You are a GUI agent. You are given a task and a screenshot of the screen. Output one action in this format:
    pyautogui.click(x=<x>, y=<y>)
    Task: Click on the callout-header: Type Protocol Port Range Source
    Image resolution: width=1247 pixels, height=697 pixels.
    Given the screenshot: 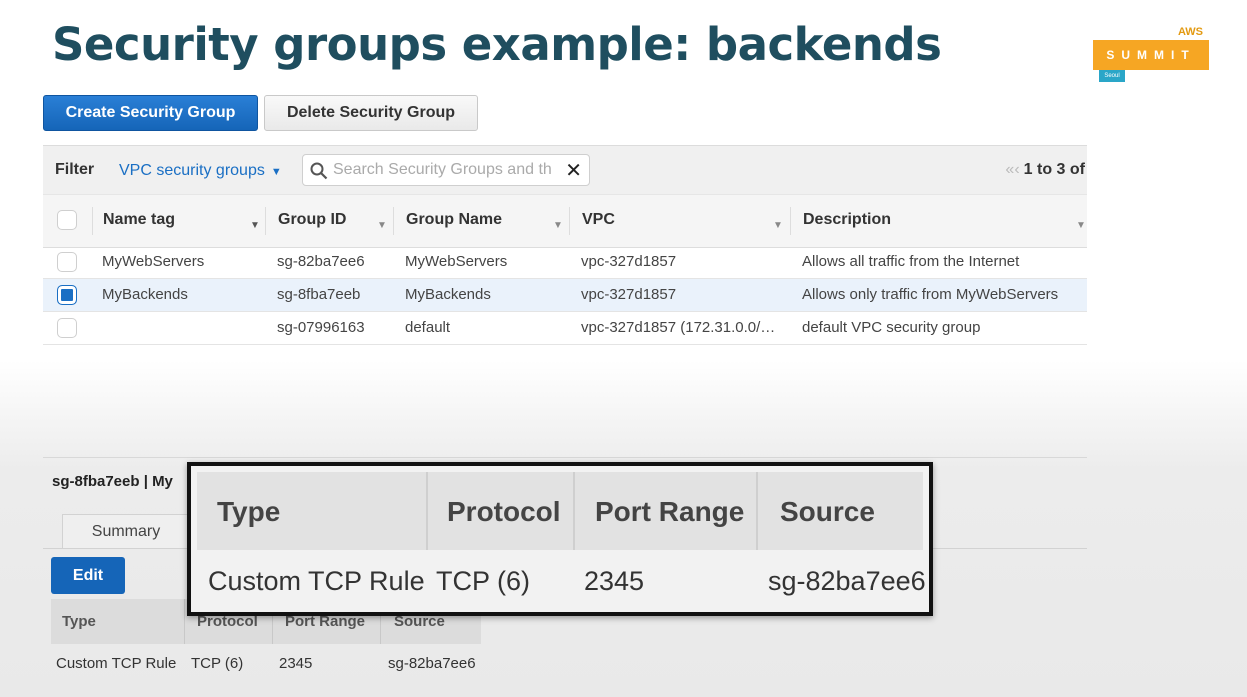 What is the action you would take?
    pyautogui.click(x=560, y=511)
    